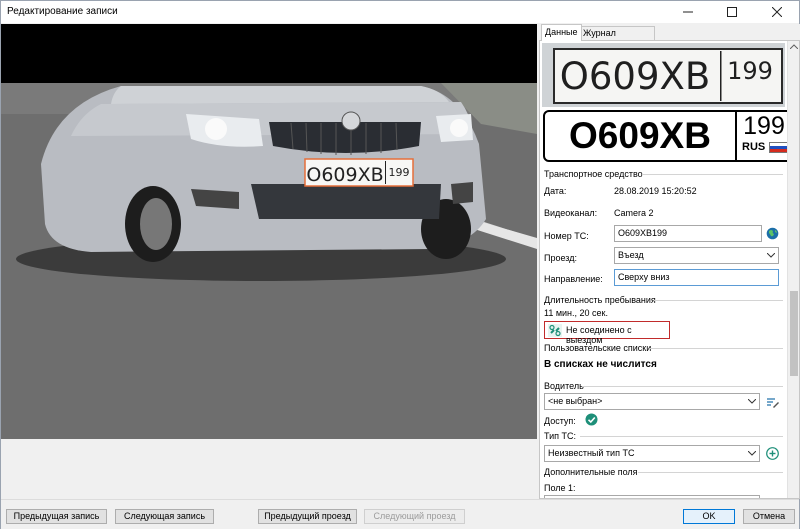  What do you see at coordinates (591, 419) in the screenshot?
I see `check-circle-icon` at bounding box center [591, 419].